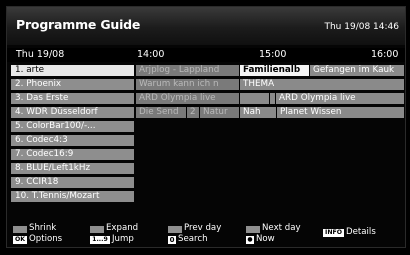 The height and width of the screenshot is (255, 410). Describe the element at coordinates (122, 228) in the screenshot. I see `expand-hint: Expand` at that location.